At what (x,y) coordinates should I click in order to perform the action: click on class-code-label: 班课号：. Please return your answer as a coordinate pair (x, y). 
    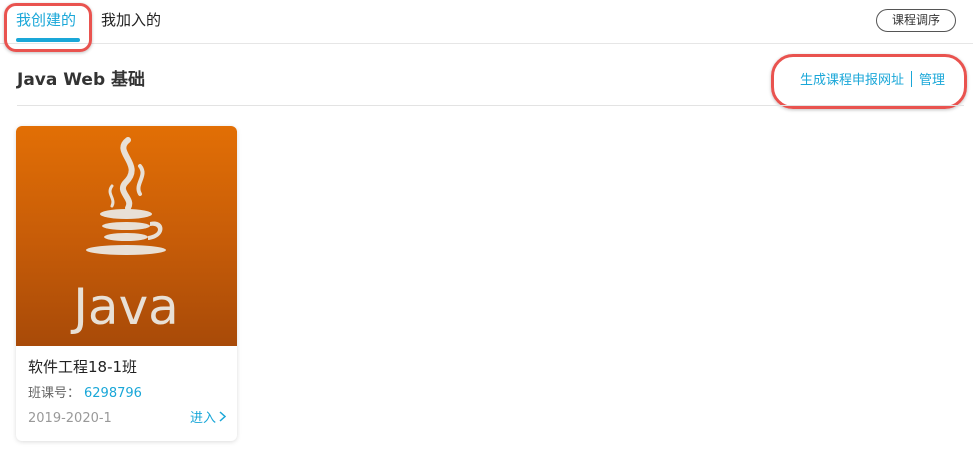
    Looking at the image, I should click on (54, 393).